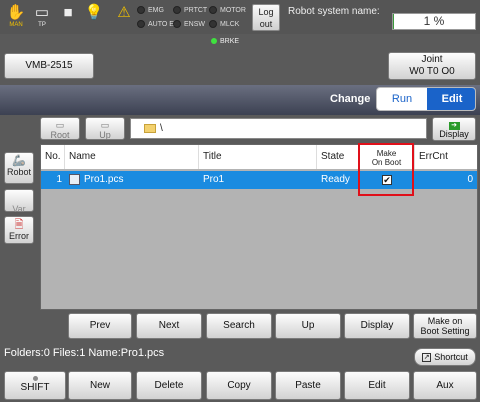 Image resolution: width=480 pixels, height=402 pixels. I want to click on up-label: Up, so click(105, 135).